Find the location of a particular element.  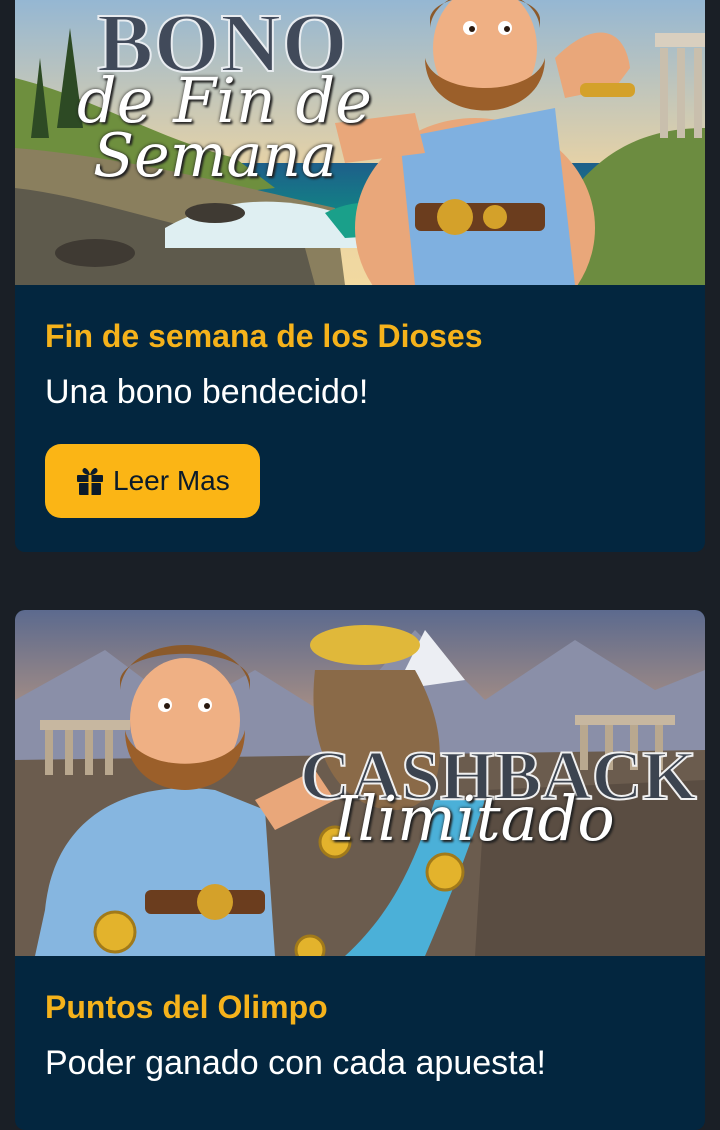

read-more-label: Leer Mas is located at coordinates (171, 480).